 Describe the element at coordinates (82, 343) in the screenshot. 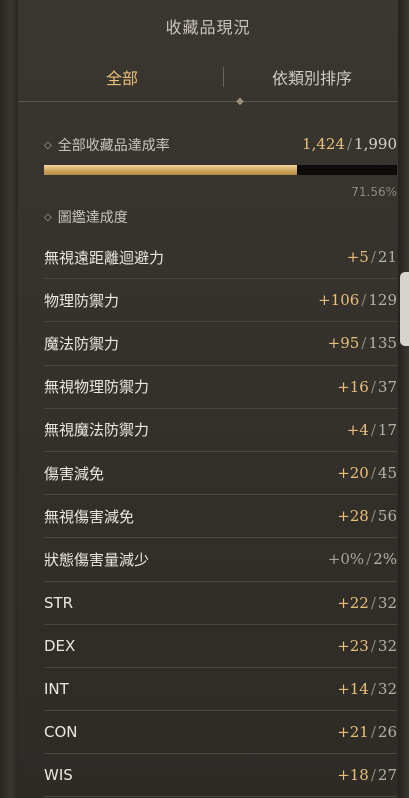

I see `stat-name: 魔法防禦力` at that location.